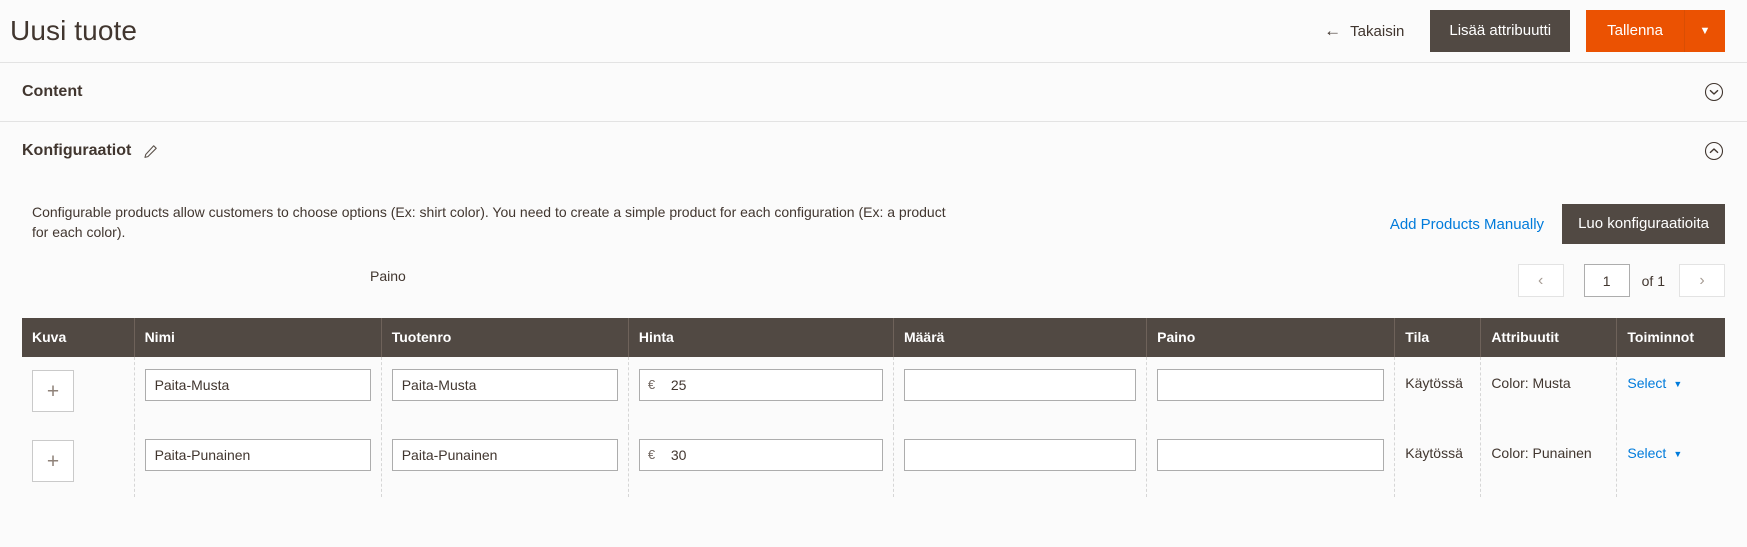  I want to click on chevron-up-circle-icon, so click(1714, 151).